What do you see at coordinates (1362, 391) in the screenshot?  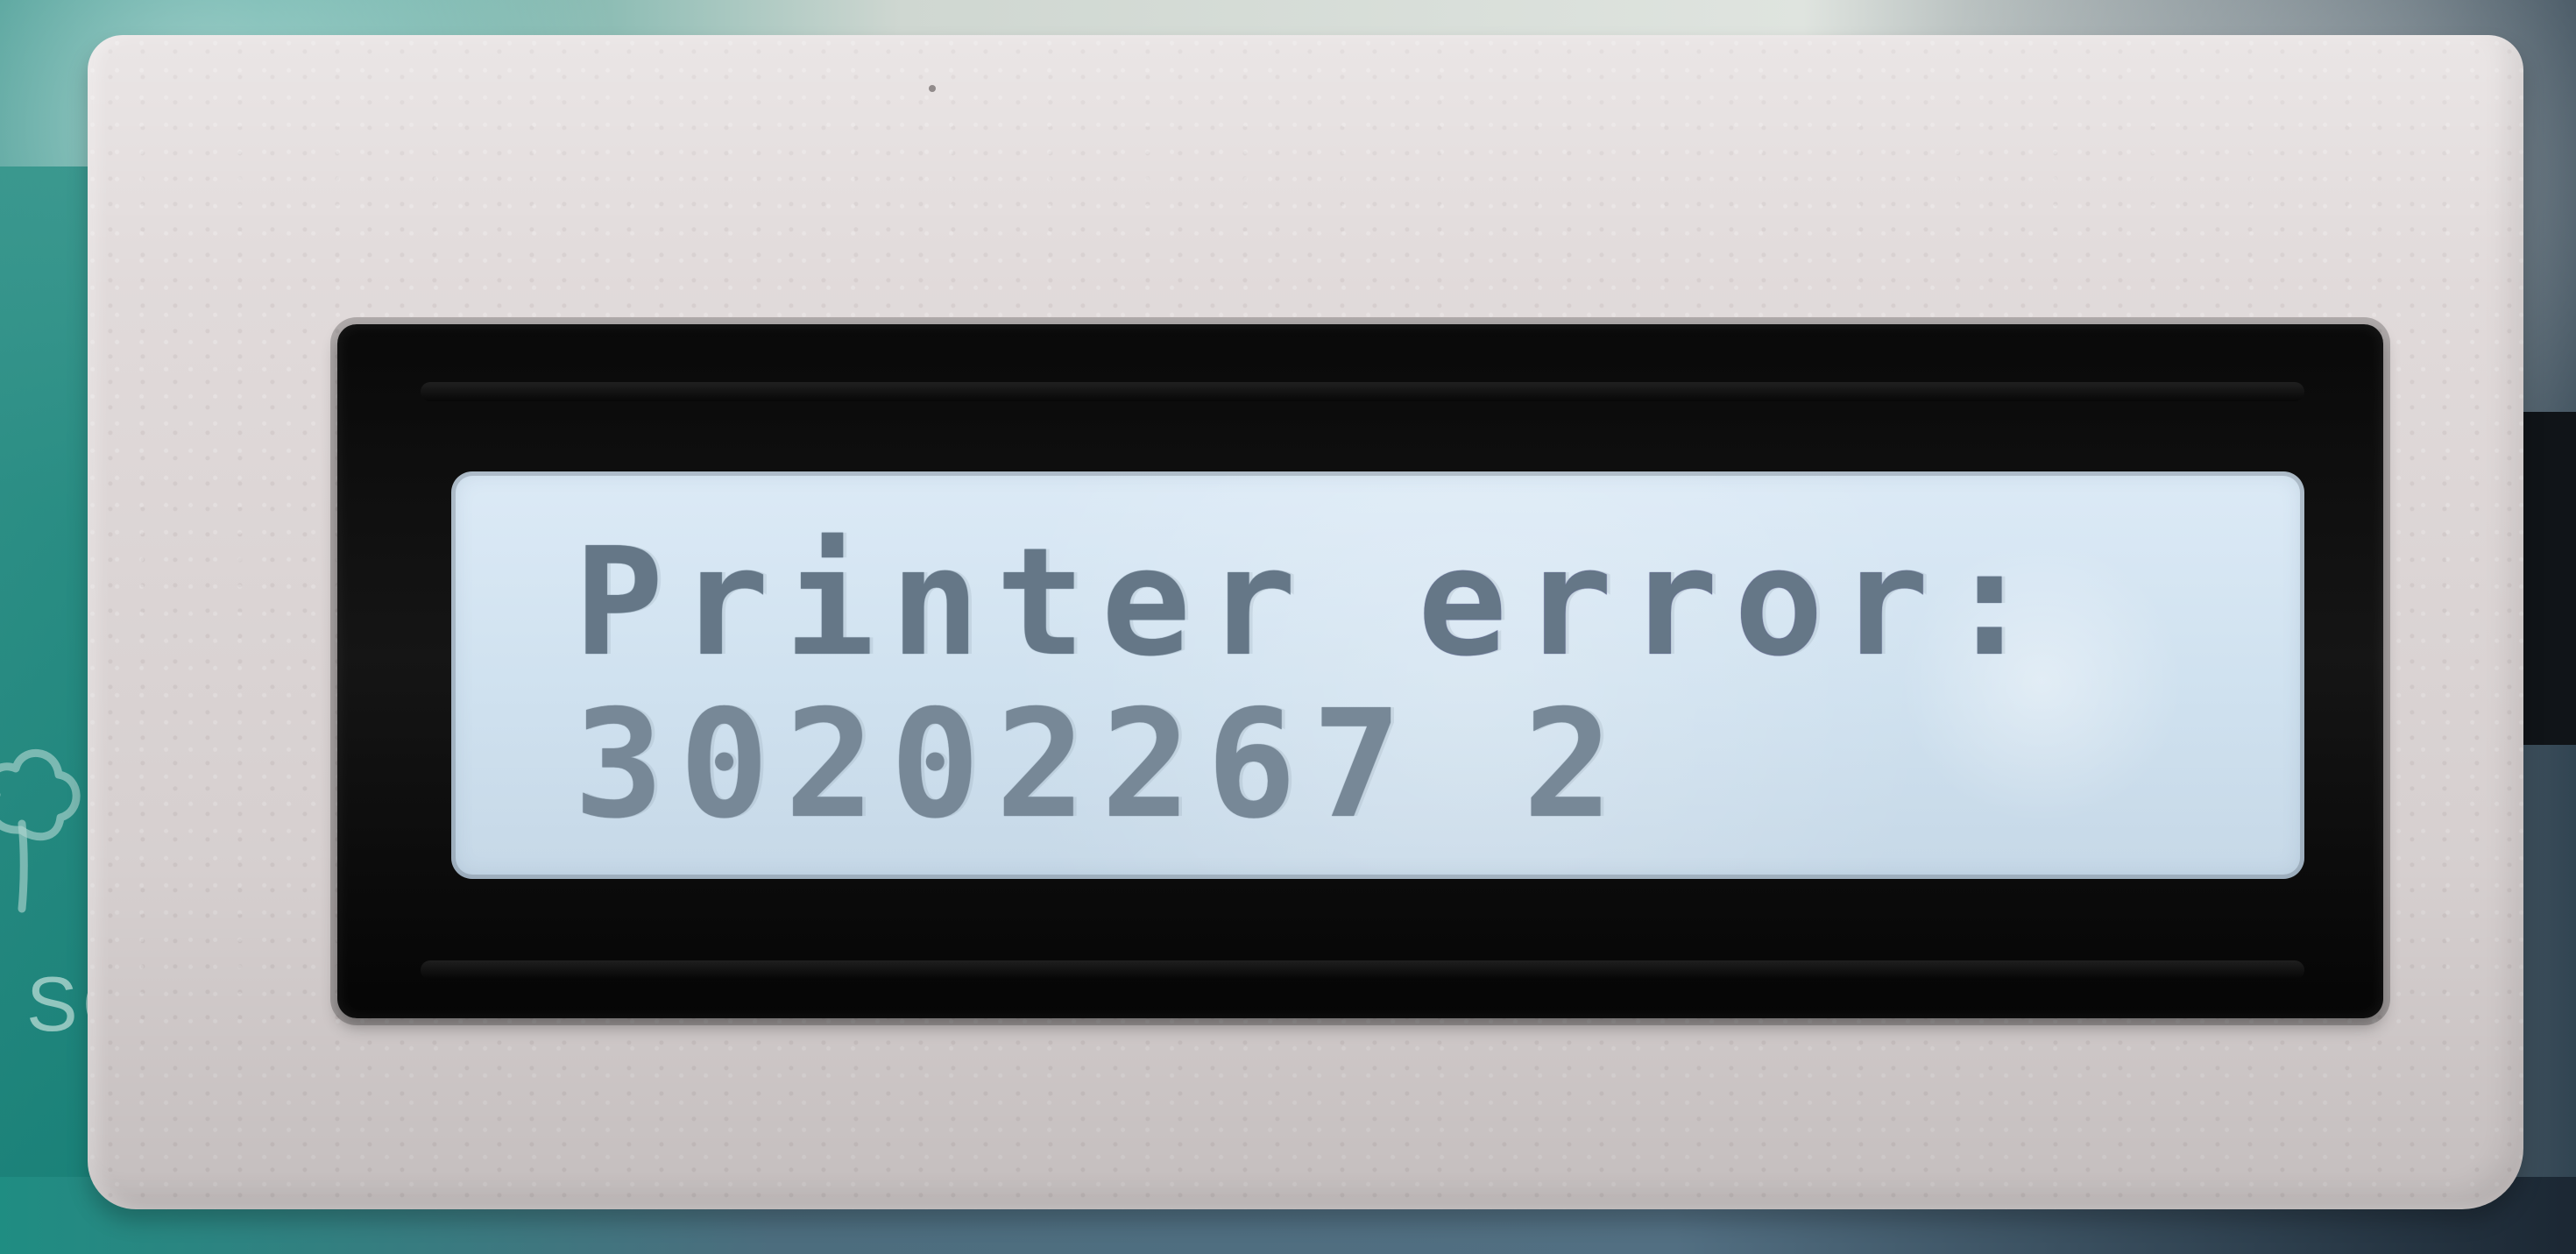 I see `bezel-top-slot` at bounding box center [1362, 391].